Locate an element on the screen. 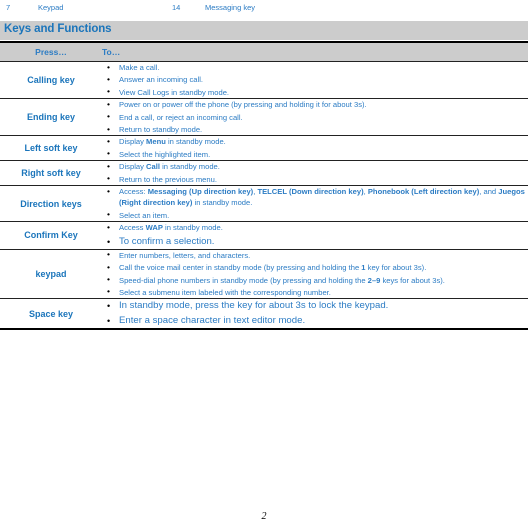  function-list-item: View Call Logs in standby mode. is located at coordinates (315, 92).